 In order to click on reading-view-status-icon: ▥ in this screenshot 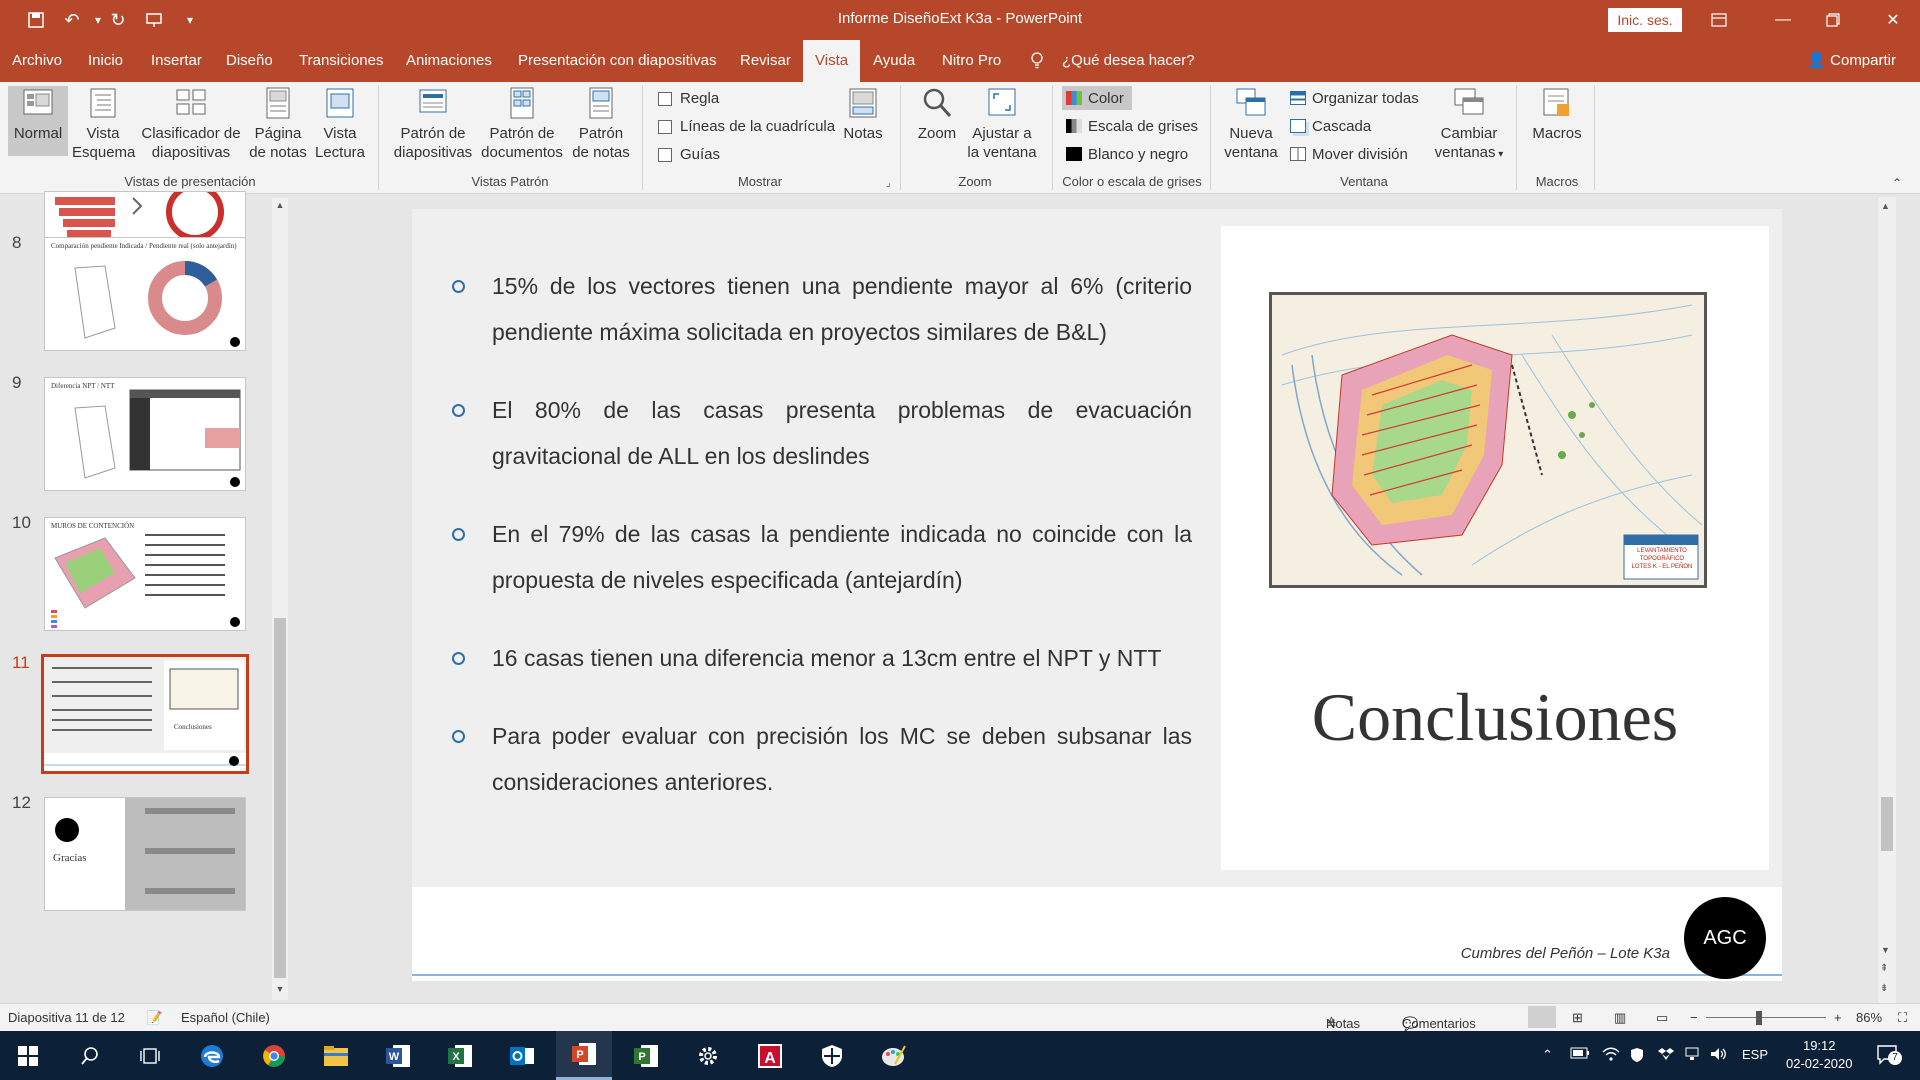, I will do `click(1620, 1018)`.